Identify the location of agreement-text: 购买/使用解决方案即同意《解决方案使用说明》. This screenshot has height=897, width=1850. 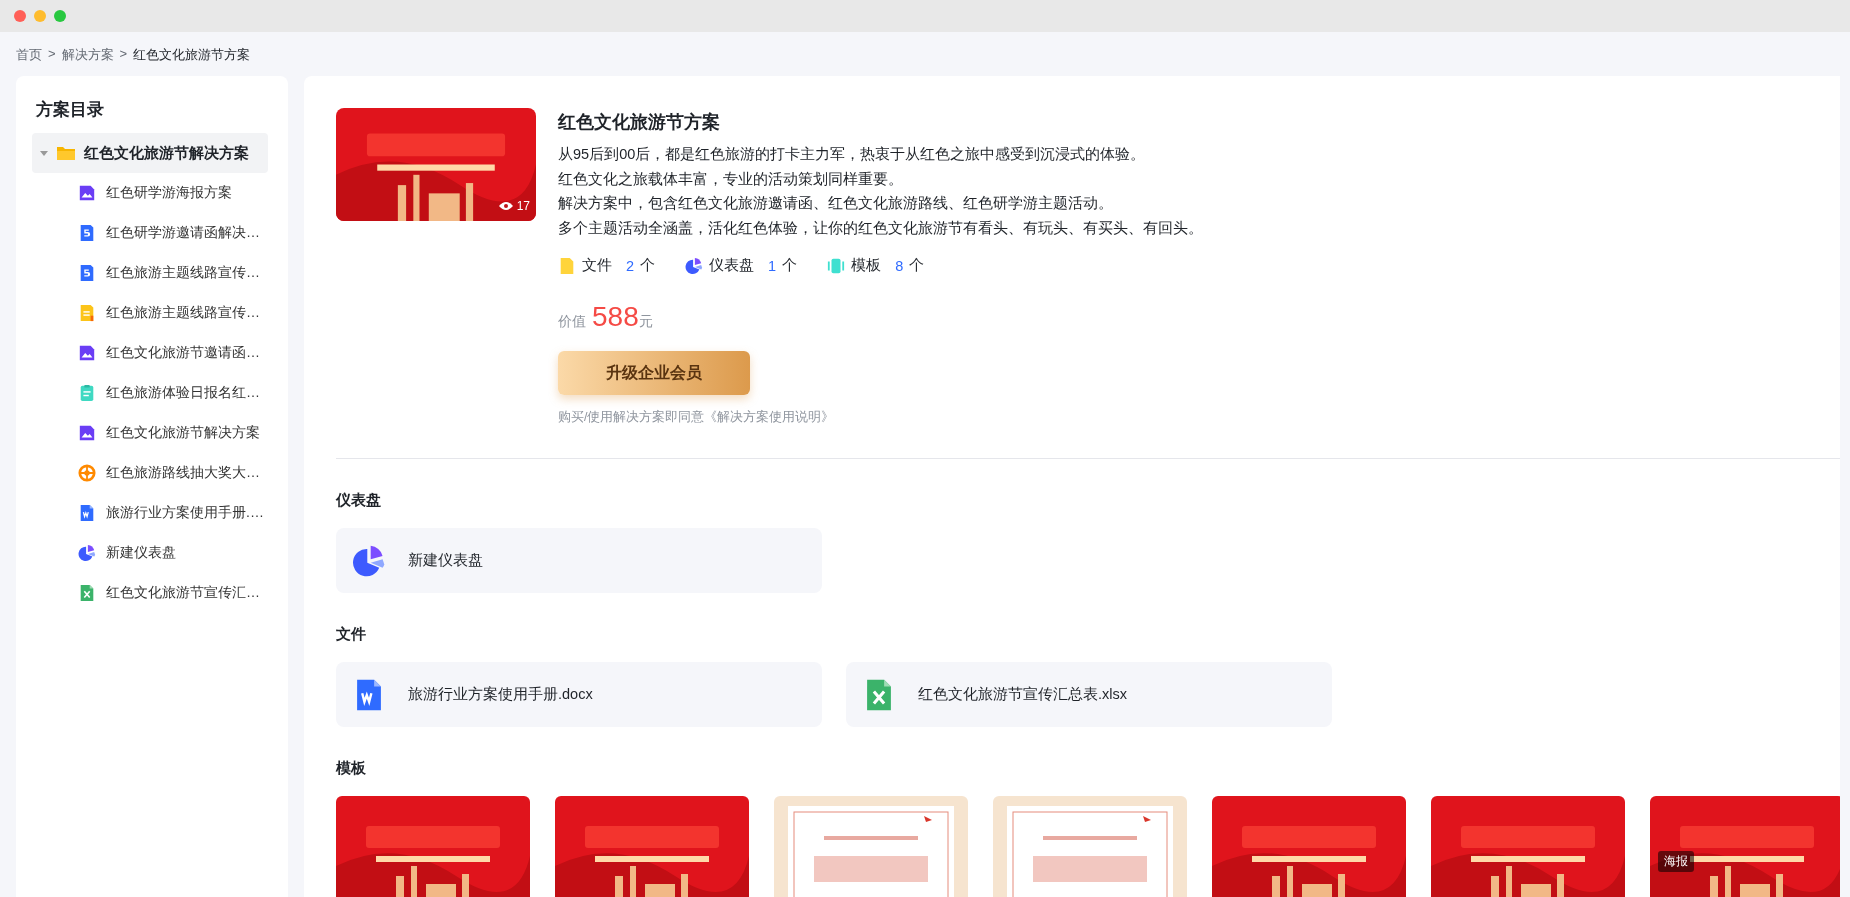
(697, 417).